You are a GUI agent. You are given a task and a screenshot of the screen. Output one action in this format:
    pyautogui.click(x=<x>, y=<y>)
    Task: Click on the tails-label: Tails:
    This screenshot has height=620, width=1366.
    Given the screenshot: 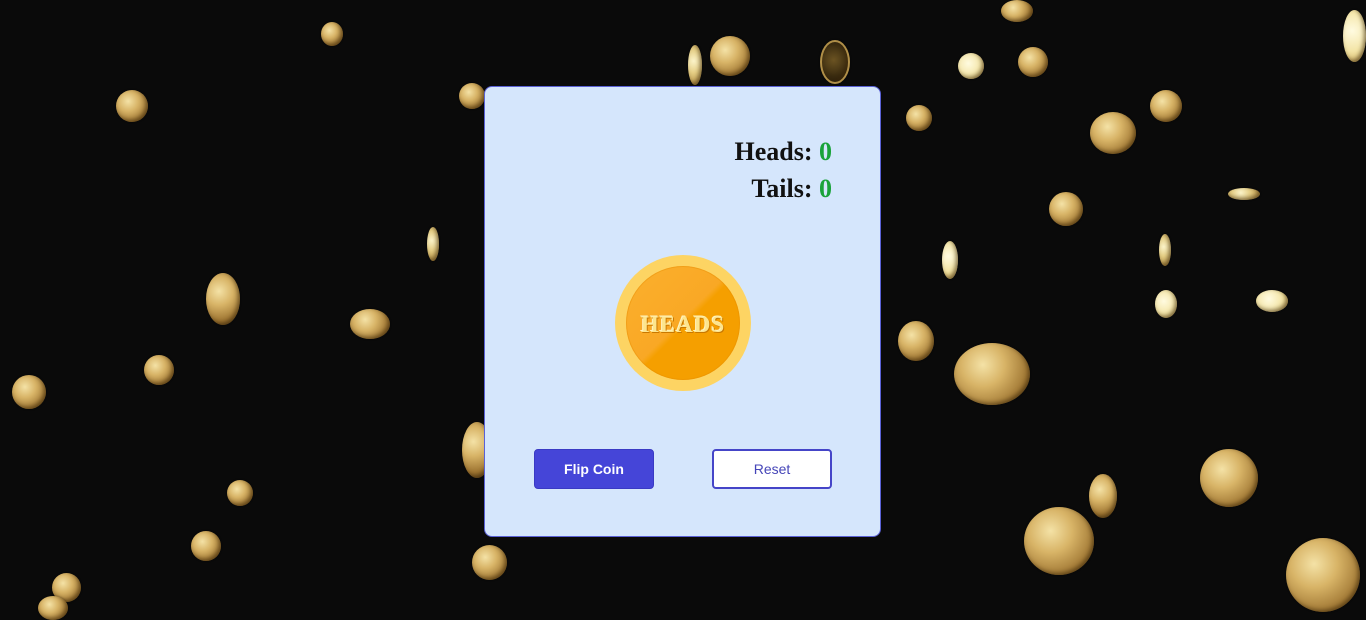 What is the action you would take?
    pyautogui.click(x=785, y=188)
    